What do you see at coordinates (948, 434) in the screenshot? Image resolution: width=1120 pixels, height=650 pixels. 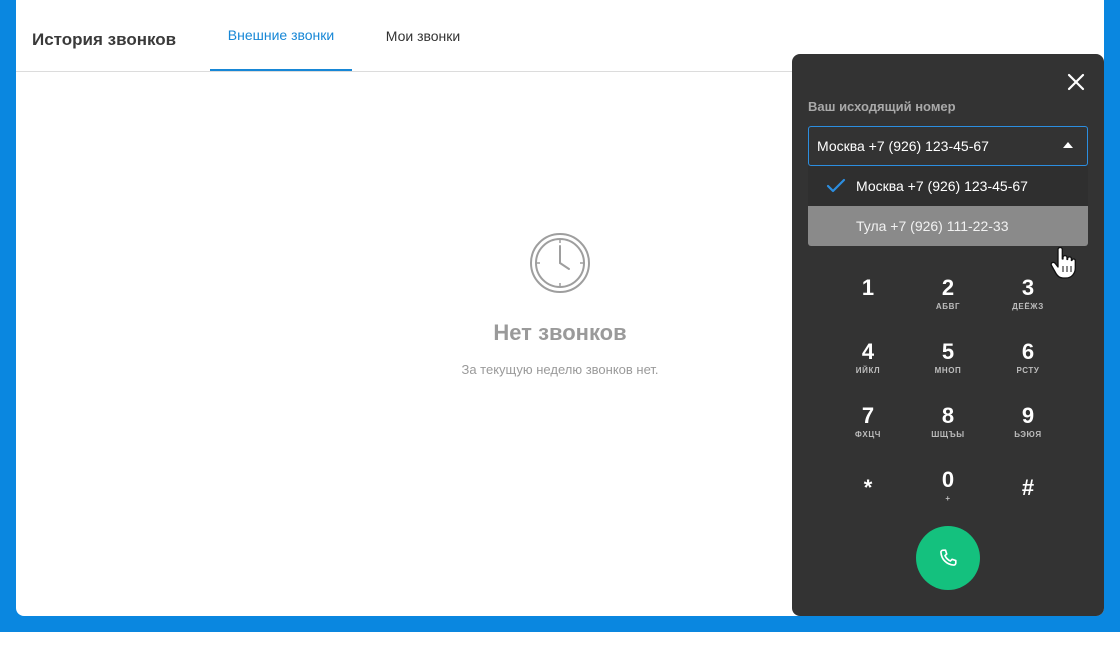 I see `key-letters: ШЩЪЫ` at bounding box center [948, 434].